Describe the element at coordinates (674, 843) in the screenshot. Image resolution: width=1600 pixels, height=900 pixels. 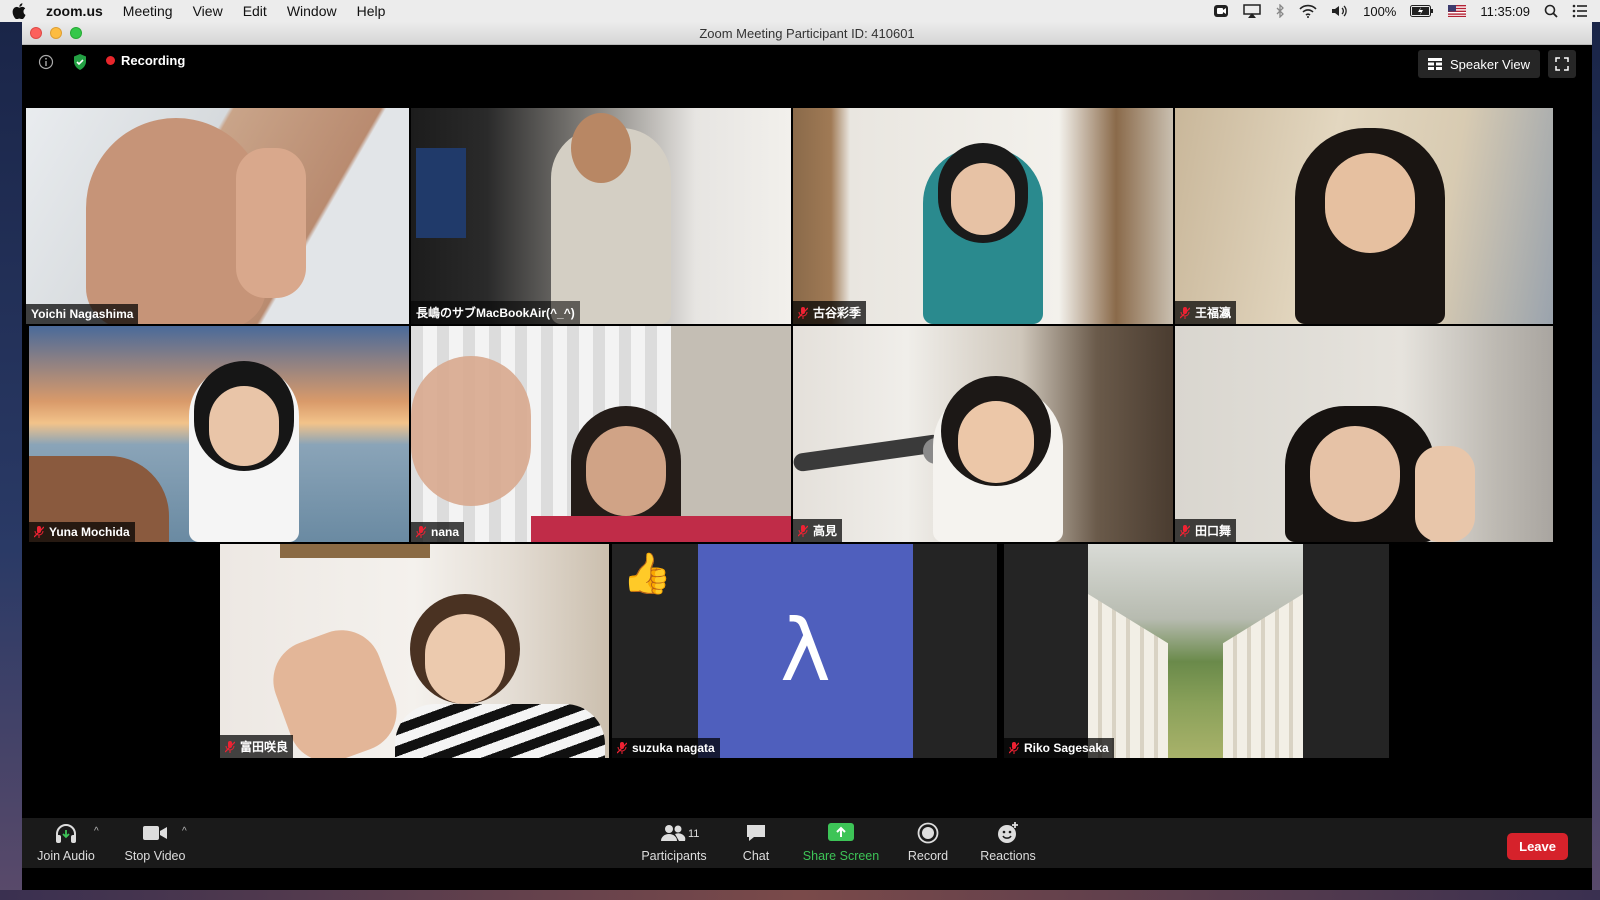
I see `participants-button: Participants` at that location.